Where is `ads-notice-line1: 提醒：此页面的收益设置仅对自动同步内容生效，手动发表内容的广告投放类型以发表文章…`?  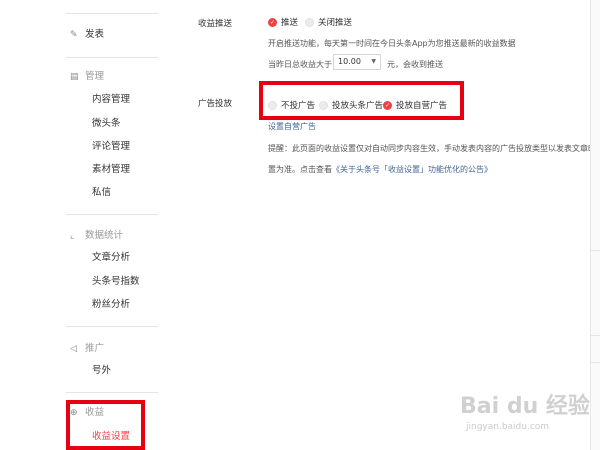 ads-notice-line1: 提醒：此页面的收益设置仅对自动同步内容生效，手动发表内容的广告投放类型以发表文章… is located at coordinates (434, 148).